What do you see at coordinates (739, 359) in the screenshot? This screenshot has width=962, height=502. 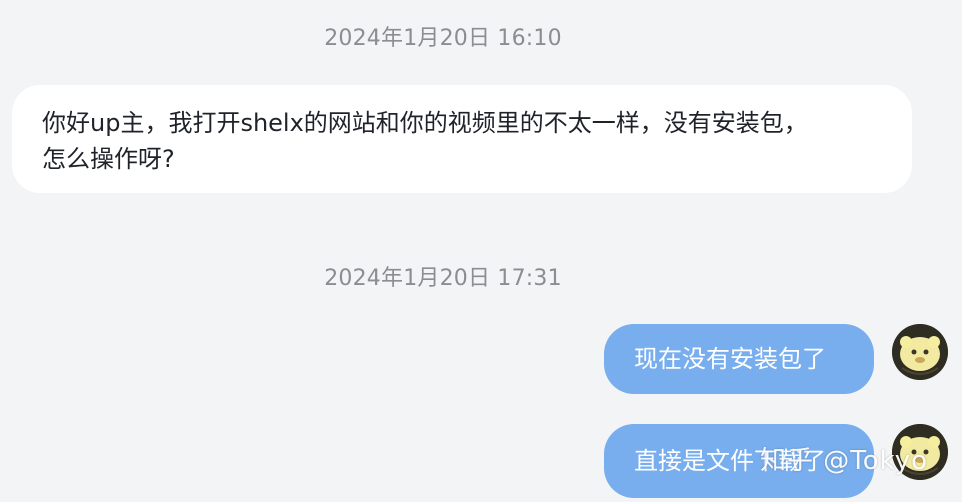 I see `outgoing-message-bubble: 现在没有安装包了` at bounding box center [739, 359].